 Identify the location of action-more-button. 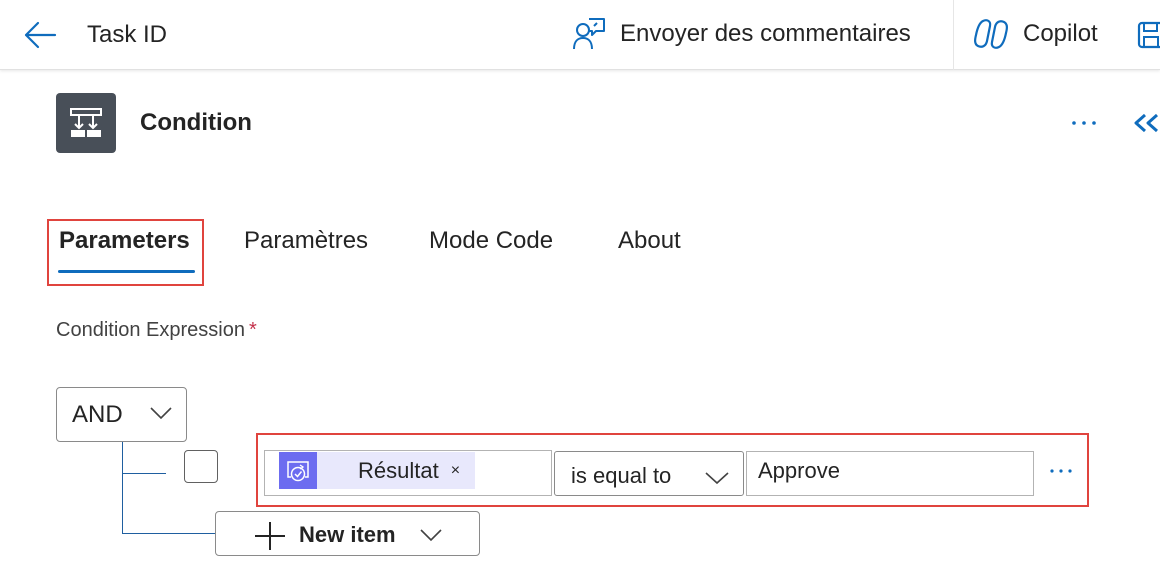
(1084, 123).